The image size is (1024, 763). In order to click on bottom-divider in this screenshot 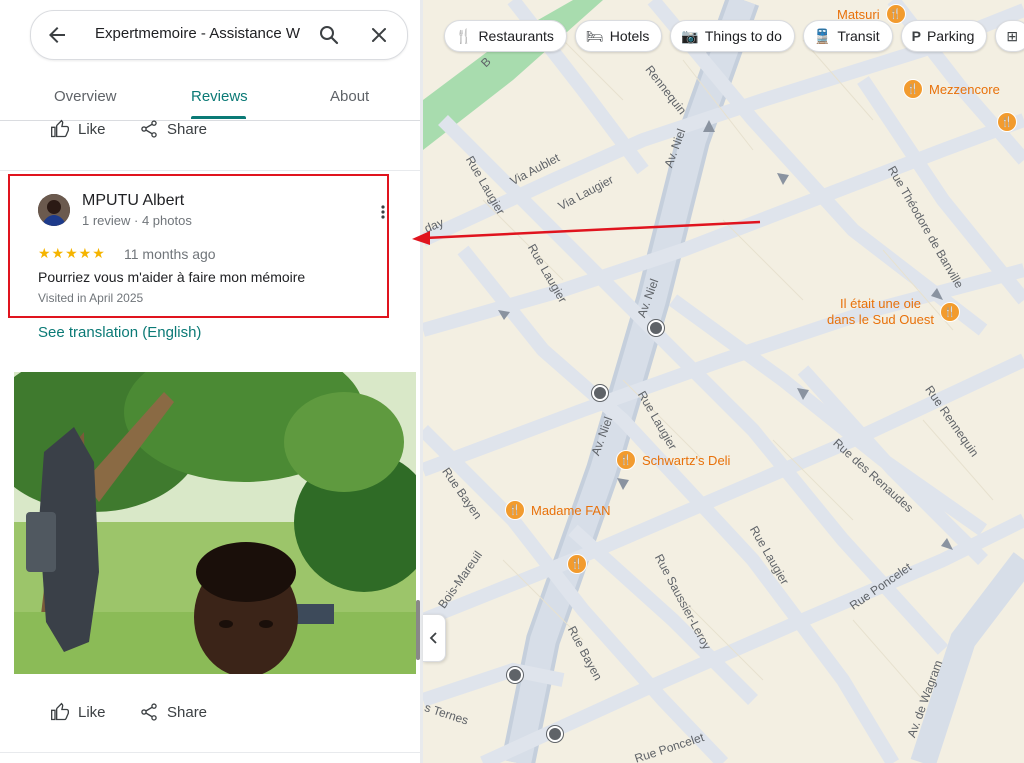, I will do `click(210, 752)`.